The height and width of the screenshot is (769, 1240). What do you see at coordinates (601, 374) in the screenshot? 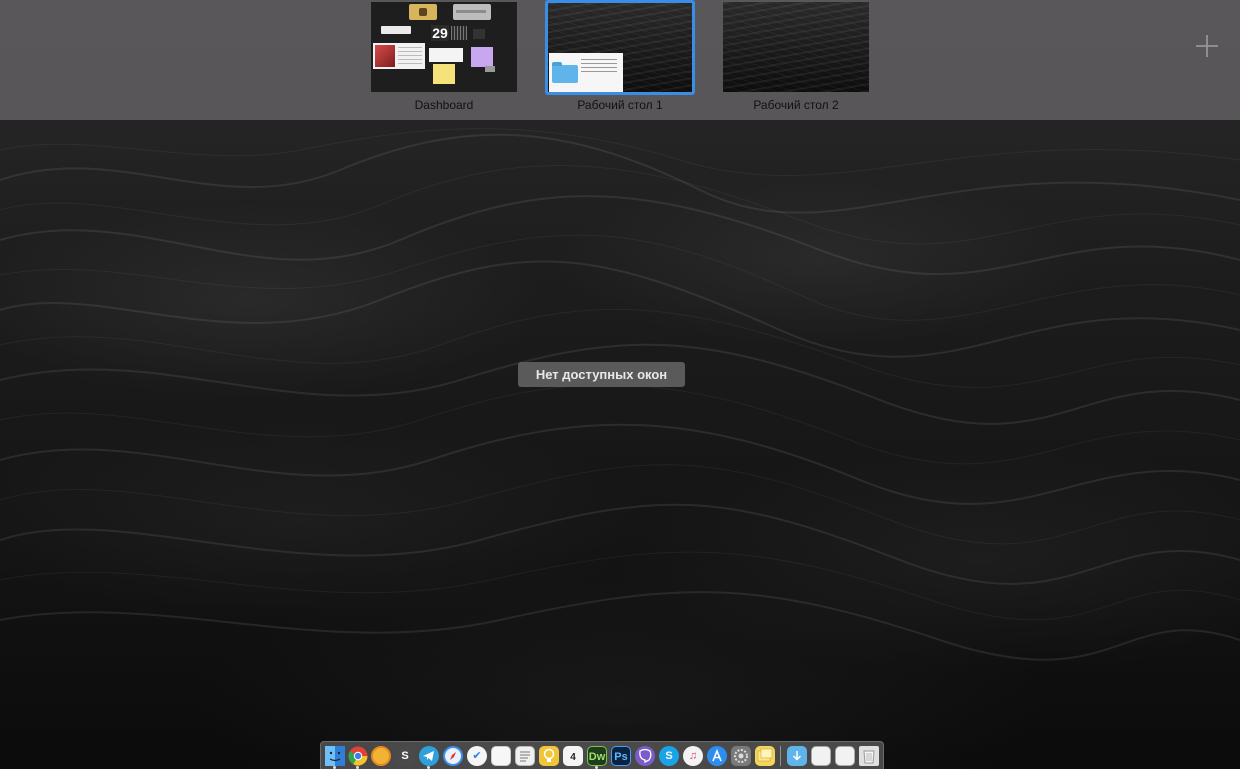
I see `no-windows-message: Нет доступных окон` at bounding box center [601, 374].